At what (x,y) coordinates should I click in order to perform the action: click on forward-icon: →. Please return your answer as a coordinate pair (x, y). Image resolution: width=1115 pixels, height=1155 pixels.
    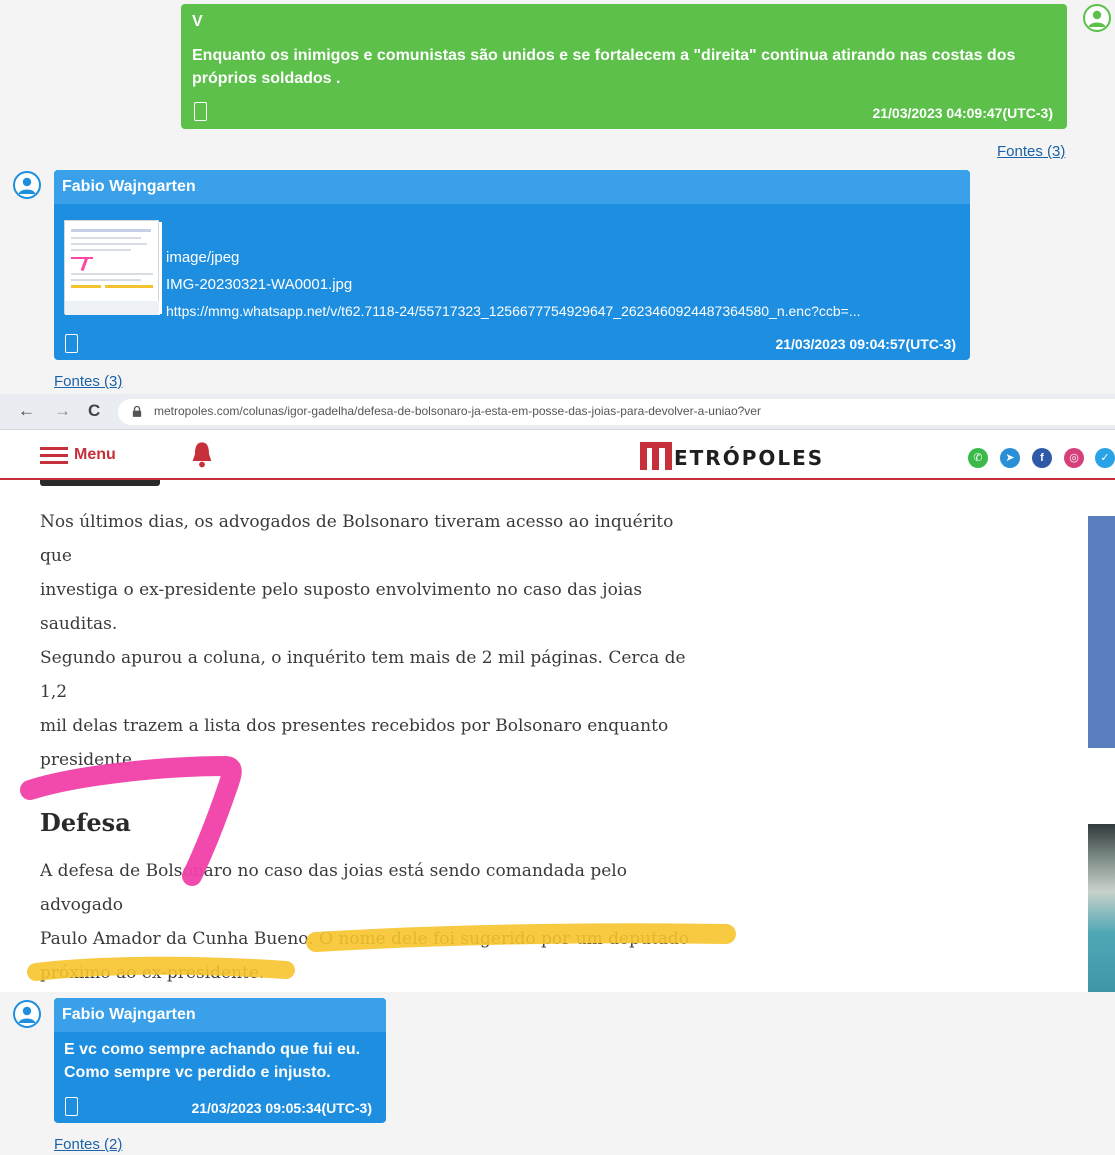
    Looking at the image, I should click on (62, 411).